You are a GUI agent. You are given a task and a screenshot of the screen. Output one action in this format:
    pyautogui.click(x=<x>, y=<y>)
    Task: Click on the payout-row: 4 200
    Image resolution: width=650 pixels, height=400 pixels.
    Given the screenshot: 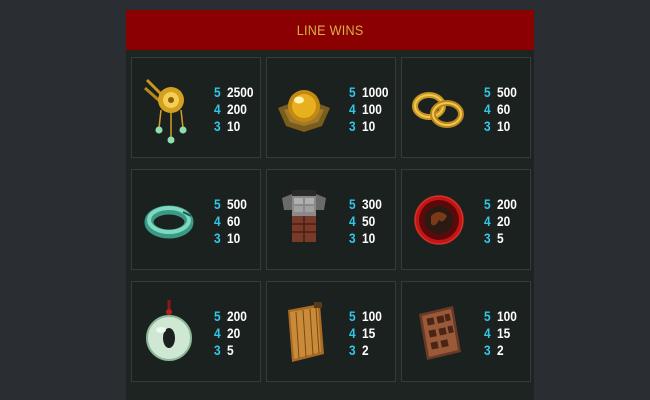 What is the action you would take?
    pyautogui.click(x=236, y=108)
    